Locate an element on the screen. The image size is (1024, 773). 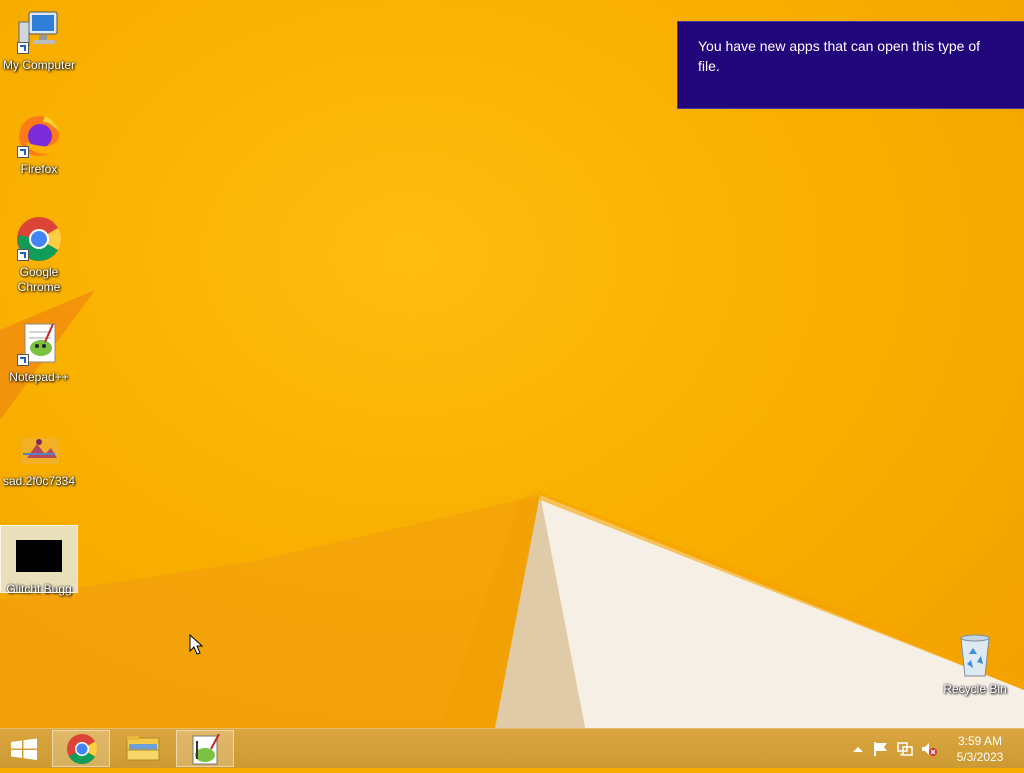
taskbar-notepadpp-button is located at coordinates (205, 748).